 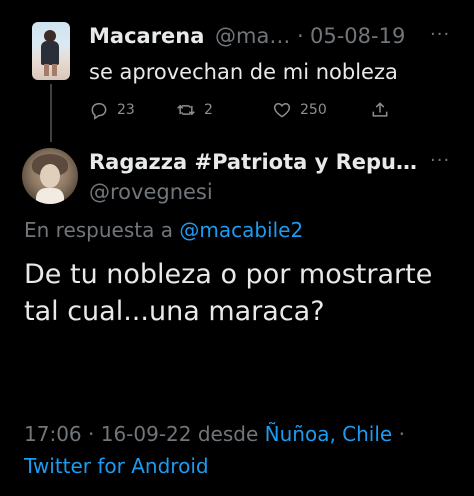 I want to click on parent-avatar, so click(x=51, y=51).